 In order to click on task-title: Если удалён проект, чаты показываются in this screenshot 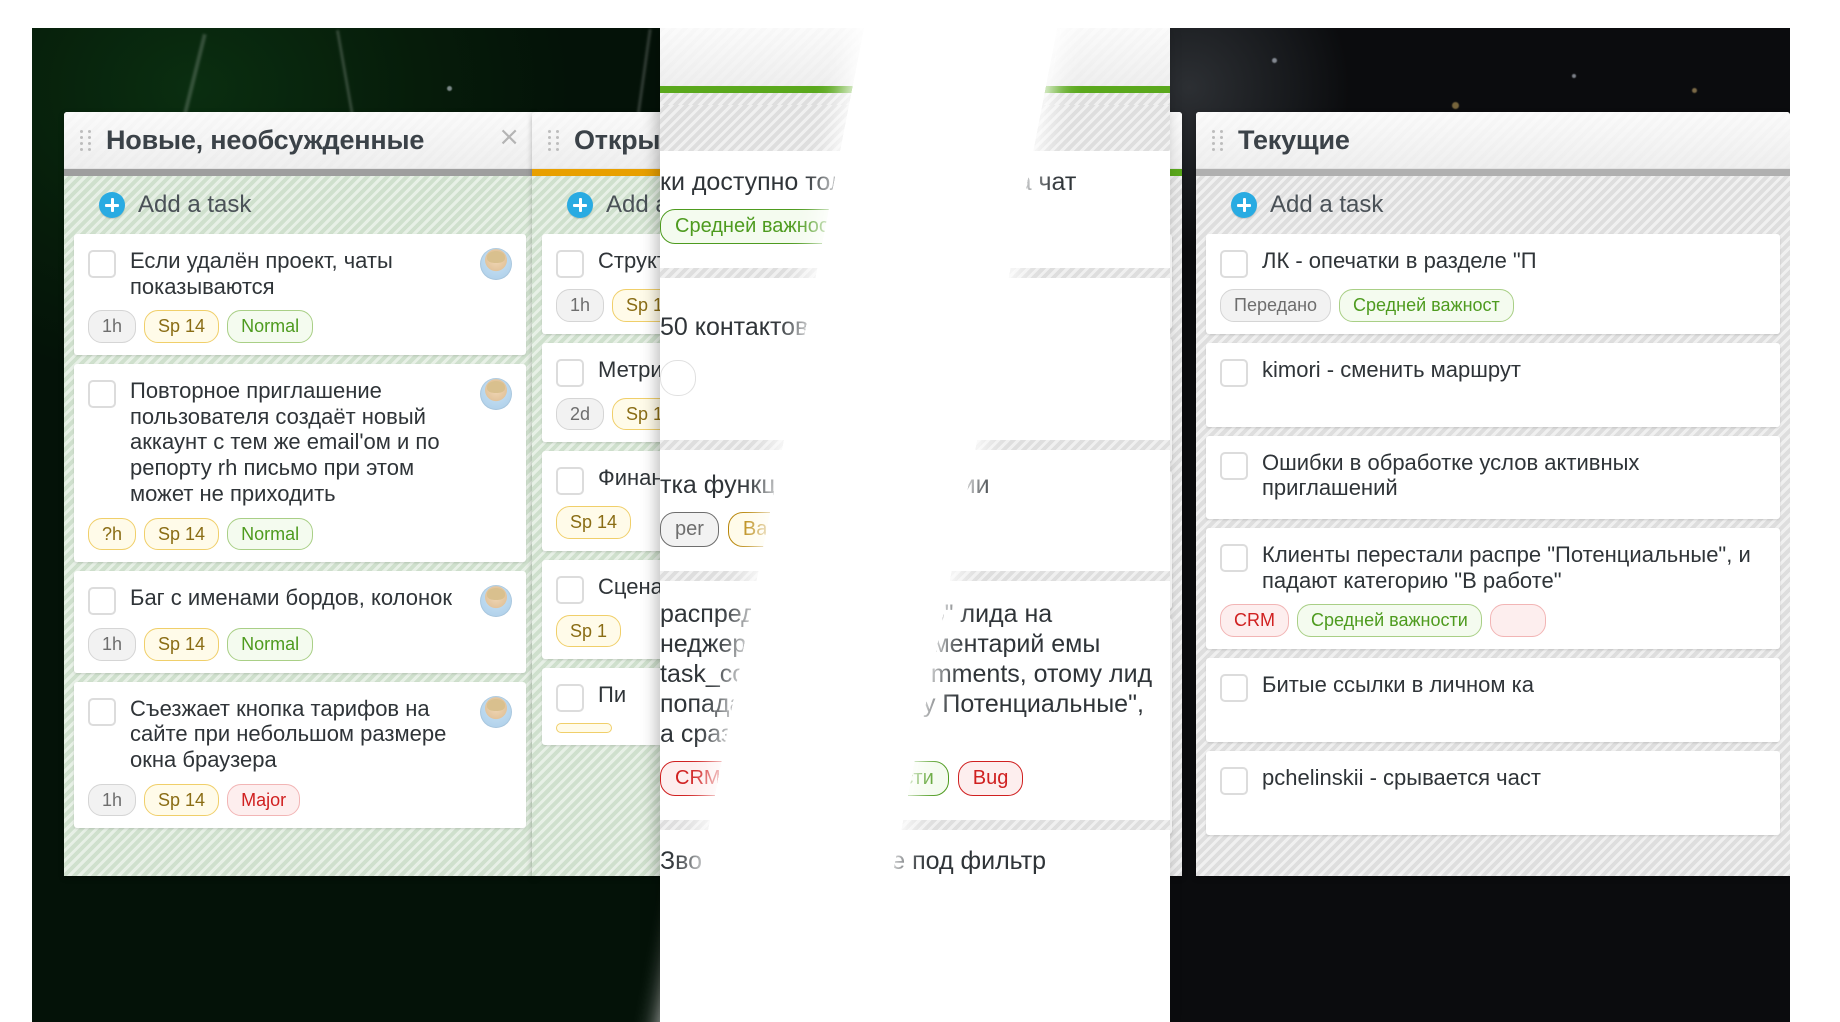, I will do `click(261, 273)`.